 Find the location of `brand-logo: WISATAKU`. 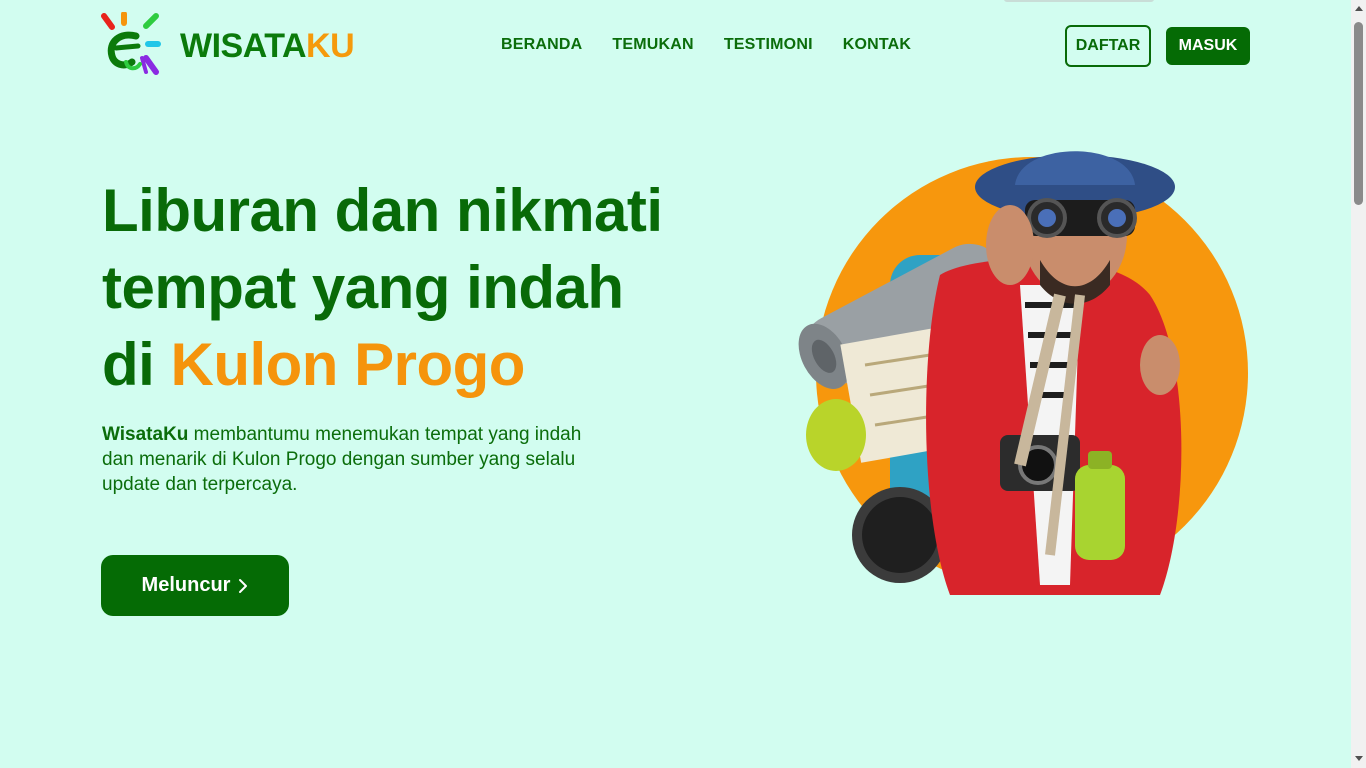

brand-logo: WISATAKU is located at coordinates (227, 46).